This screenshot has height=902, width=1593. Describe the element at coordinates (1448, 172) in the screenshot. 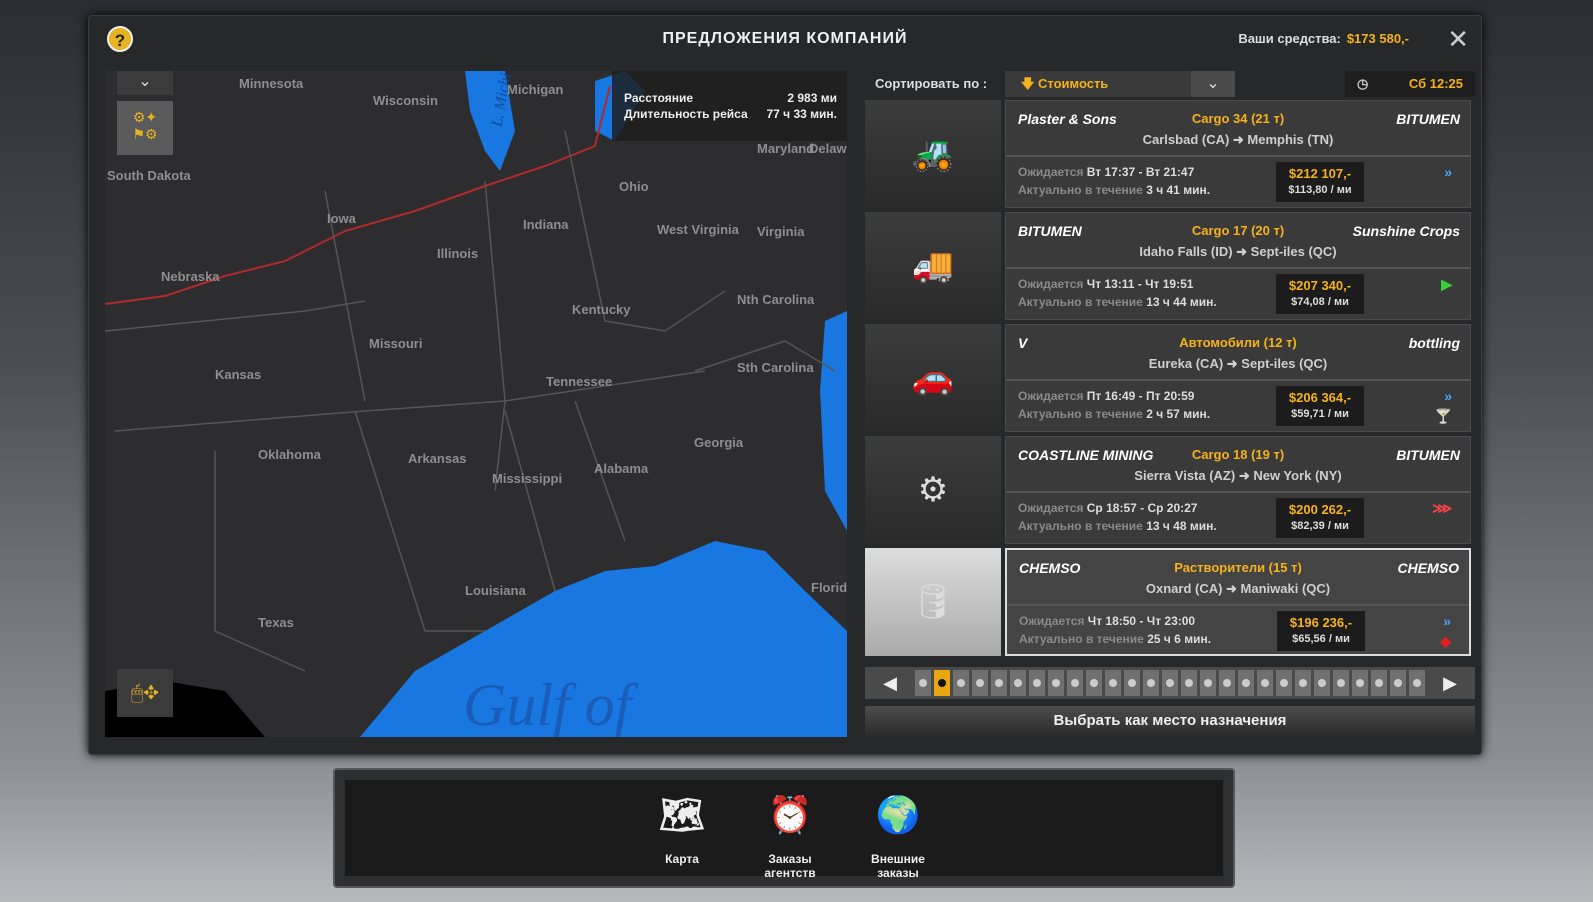

I see `fast-icon: »` at that location.